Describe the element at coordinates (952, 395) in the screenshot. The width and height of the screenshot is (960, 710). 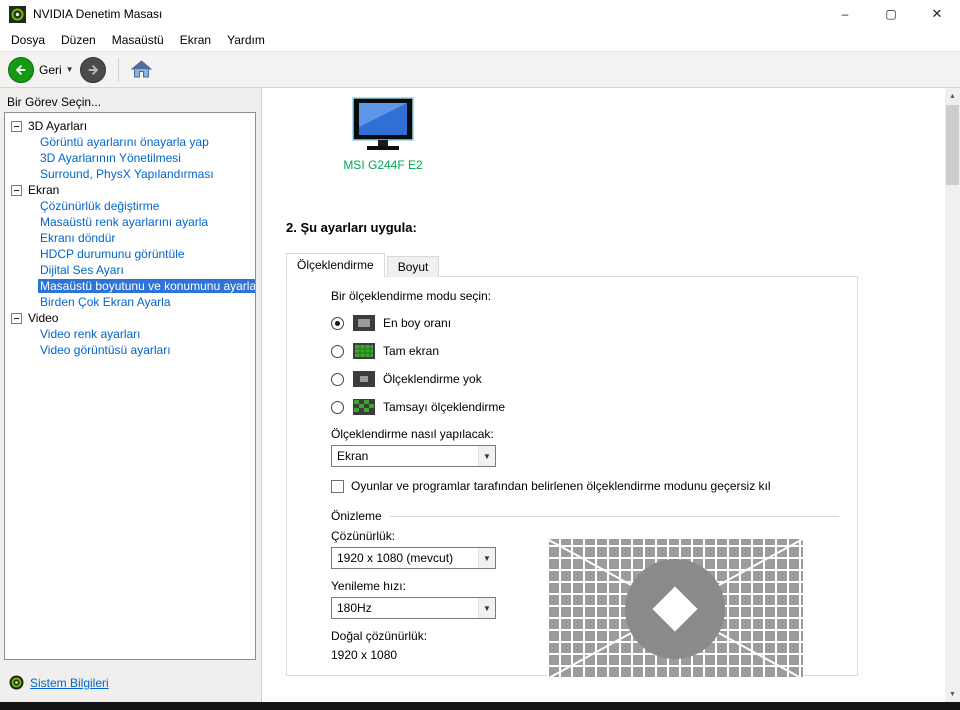
I see `vertical-scrollbar: ▲ ▼` at that location.